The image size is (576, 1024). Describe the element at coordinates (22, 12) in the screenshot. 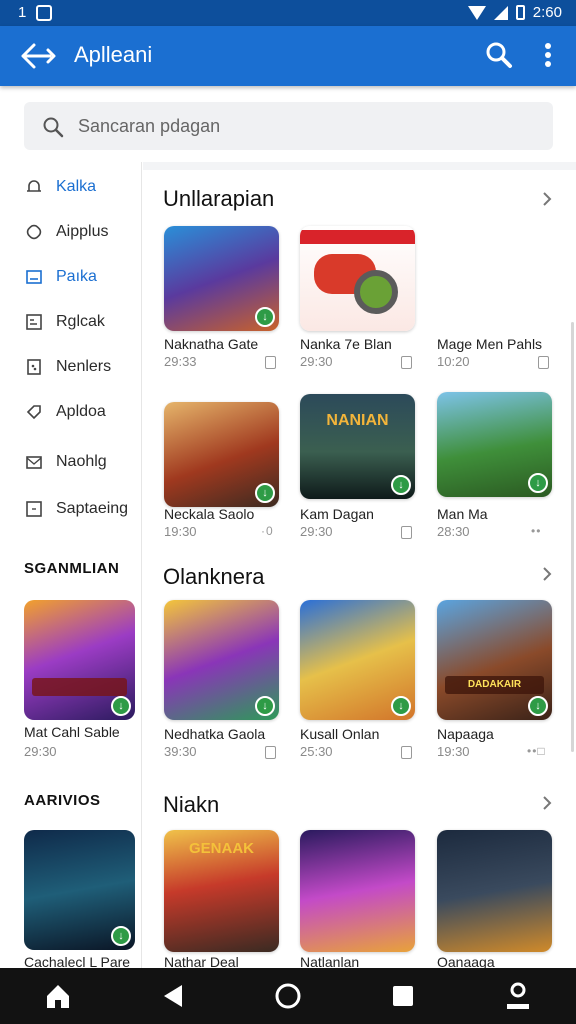

I see `notification-count: 1` at that location.